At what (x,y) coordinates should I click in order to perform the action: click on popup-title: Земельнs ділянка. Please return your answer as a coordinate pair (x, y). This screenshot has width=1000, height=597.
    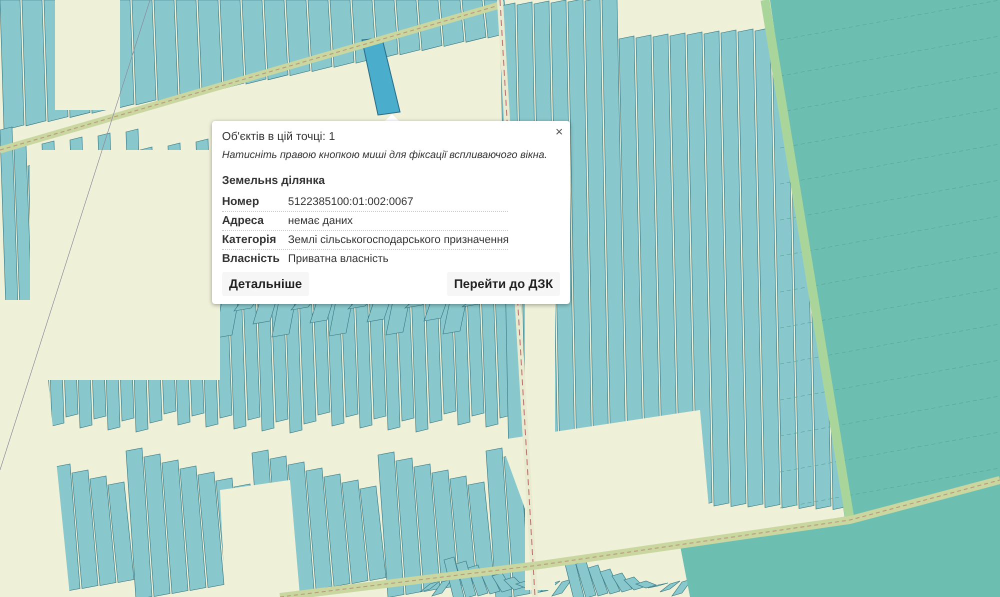
    Looking at the image, I should click on (274, 181).